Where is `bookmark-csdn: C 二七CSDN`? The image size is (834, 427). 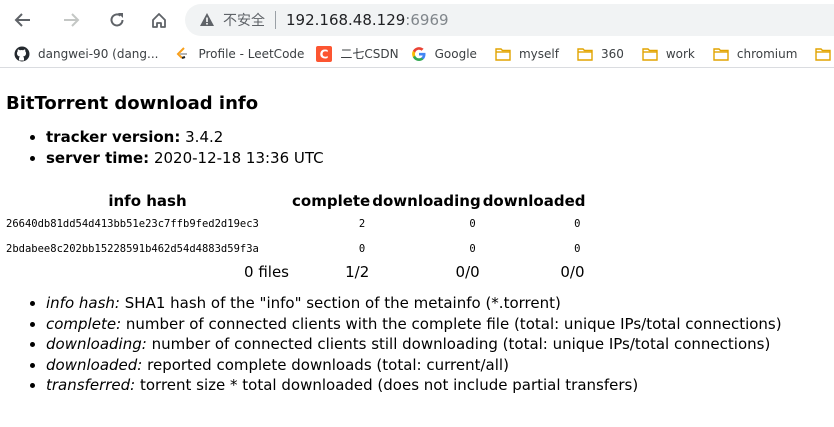 bookmark-csdn: C 二七CSDN is located at coordinates (357, 54).